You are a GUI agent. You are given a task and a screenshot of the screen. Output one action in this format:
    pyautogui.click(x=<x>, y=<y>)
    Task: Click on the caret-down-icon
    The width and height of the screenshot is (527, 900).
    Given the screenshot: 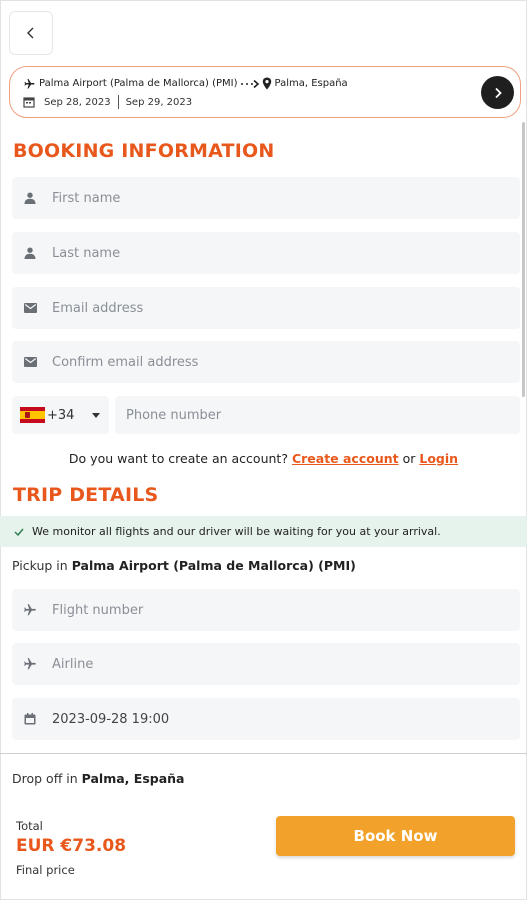 What is the action you would take?
    pyautogui.click(x=96, y=415)
    